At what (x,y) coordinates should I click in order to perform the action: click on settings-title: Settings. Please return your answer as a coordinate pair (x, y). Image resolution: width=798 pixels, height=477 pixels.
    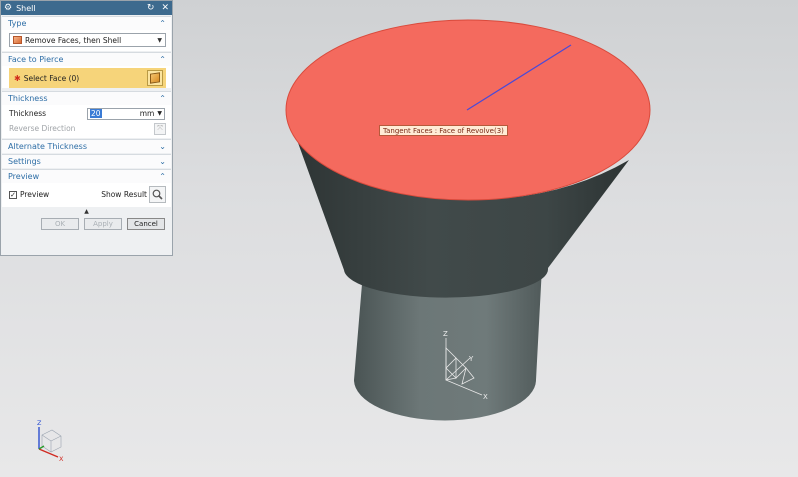
    Looking at the image, I should click on (24, 161).